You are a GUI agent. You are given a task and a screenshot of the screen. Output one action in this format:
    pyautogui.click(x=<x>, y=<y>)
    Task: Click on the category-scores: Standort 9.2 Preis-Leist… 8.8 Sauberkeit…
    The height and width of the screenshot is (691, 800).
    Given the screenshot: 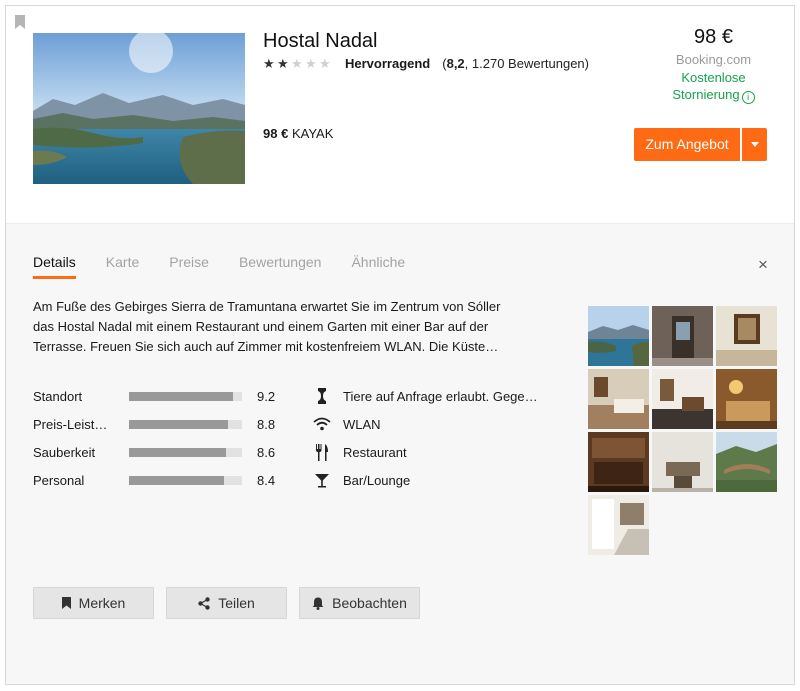 What is the action you would take?
    pyautogui.click(x=160, y=438)
    